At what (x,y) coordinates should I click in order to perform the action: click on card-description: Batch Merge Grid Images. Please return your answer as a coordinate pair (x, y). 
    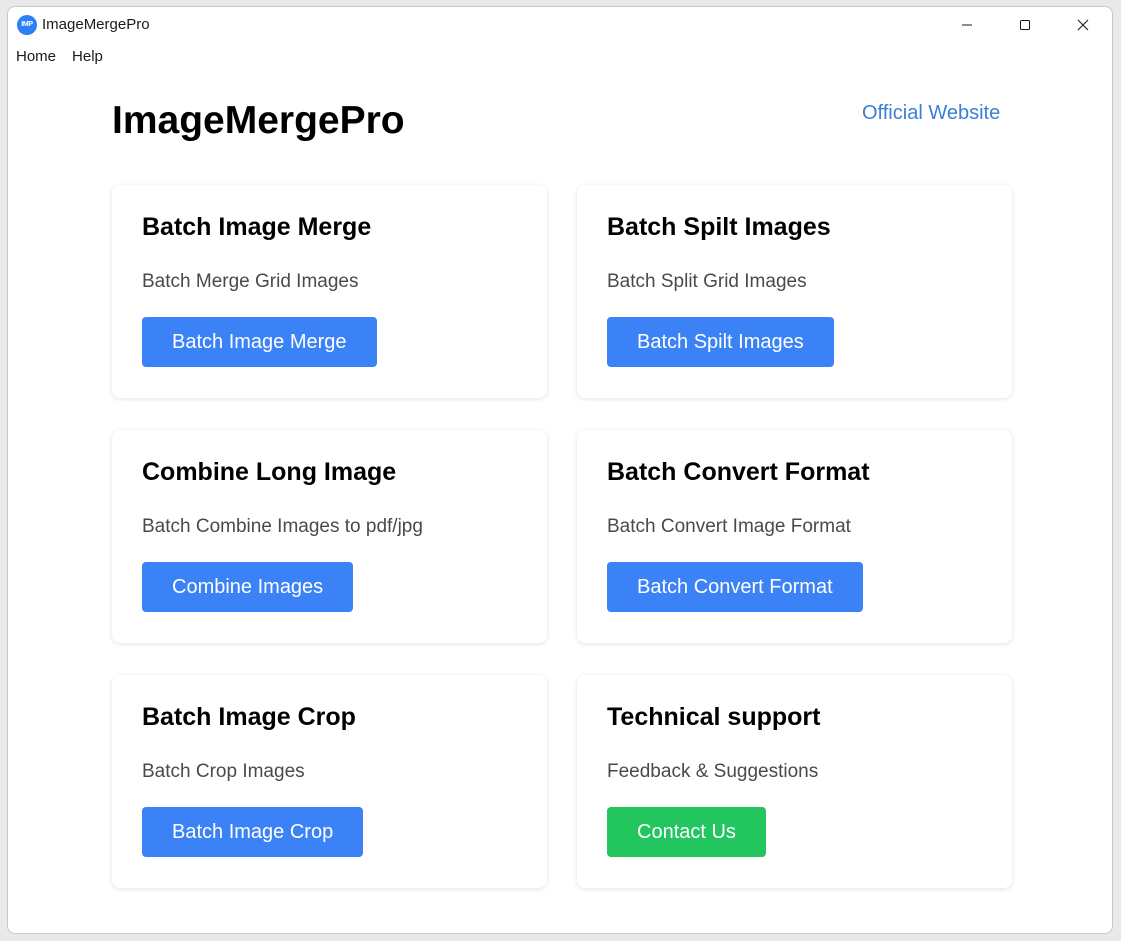
    Looking at the image, I should click on (250, 281).